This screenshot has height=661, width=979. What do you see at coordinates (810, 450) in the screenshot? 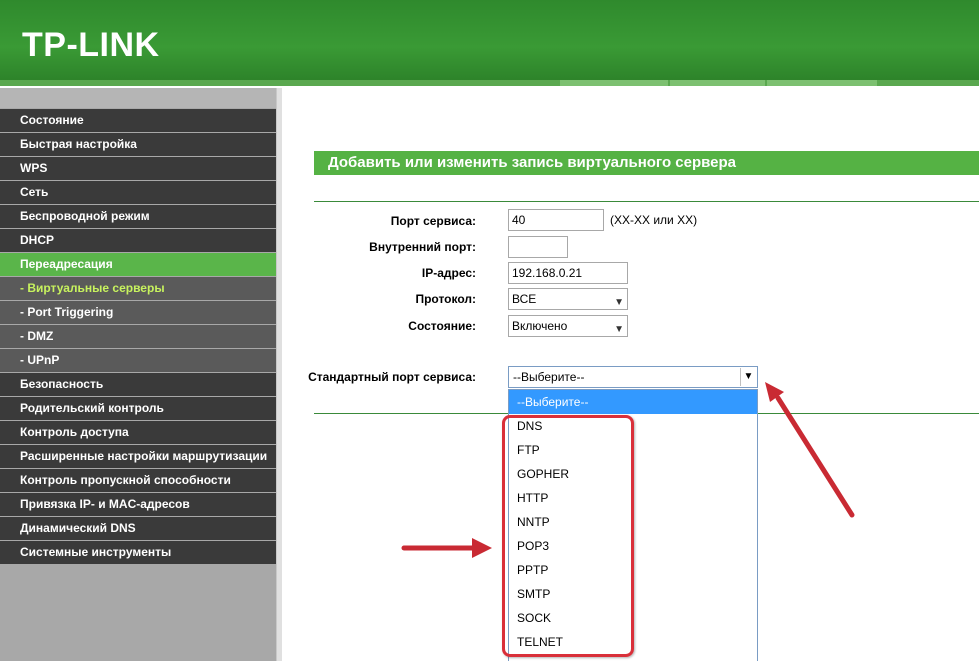
I see `arrow-up-left-icon` at bounding box center [810, 450].